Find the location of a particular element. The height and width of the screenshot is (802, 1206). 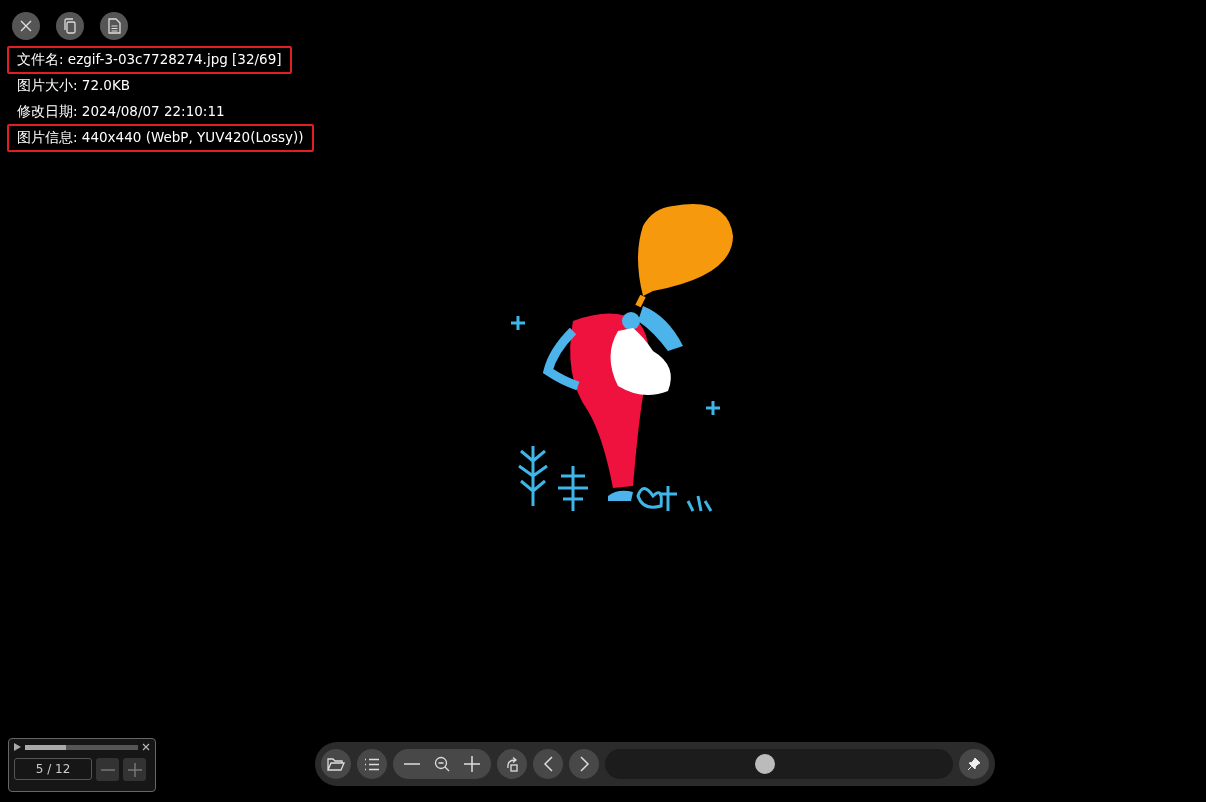

list-button is located at coordinates (372, 764).